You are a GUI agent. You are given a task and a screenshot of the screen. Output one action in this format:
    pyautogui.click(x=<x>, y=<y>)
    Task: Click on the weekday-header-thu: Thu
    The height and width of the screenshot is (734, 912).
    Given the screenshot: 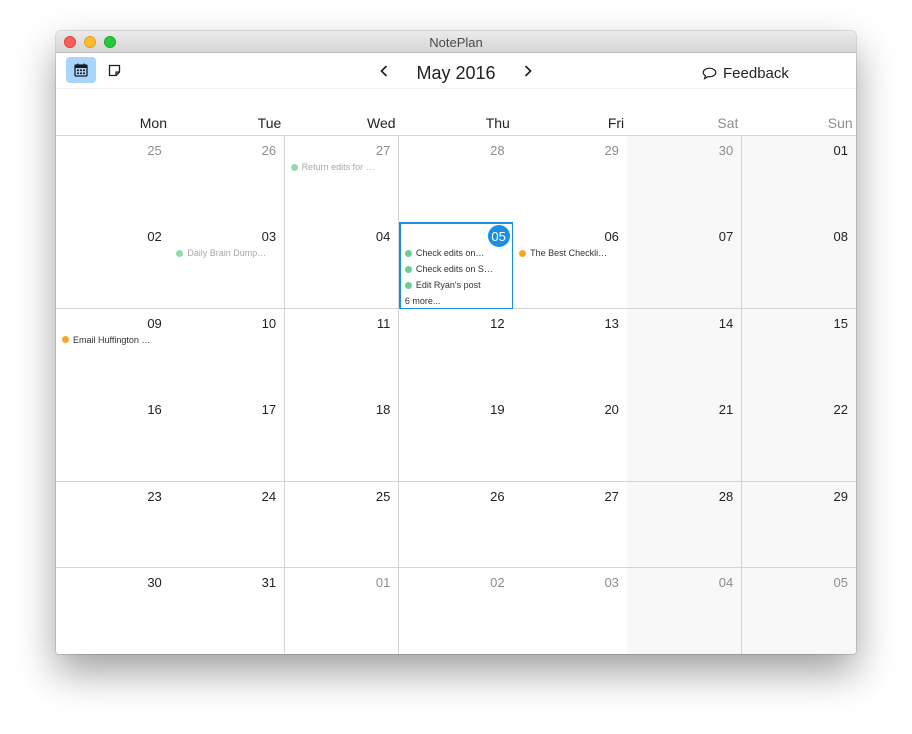 What is the action you would take?
    pyautogui.click(x=497, y=123)
    